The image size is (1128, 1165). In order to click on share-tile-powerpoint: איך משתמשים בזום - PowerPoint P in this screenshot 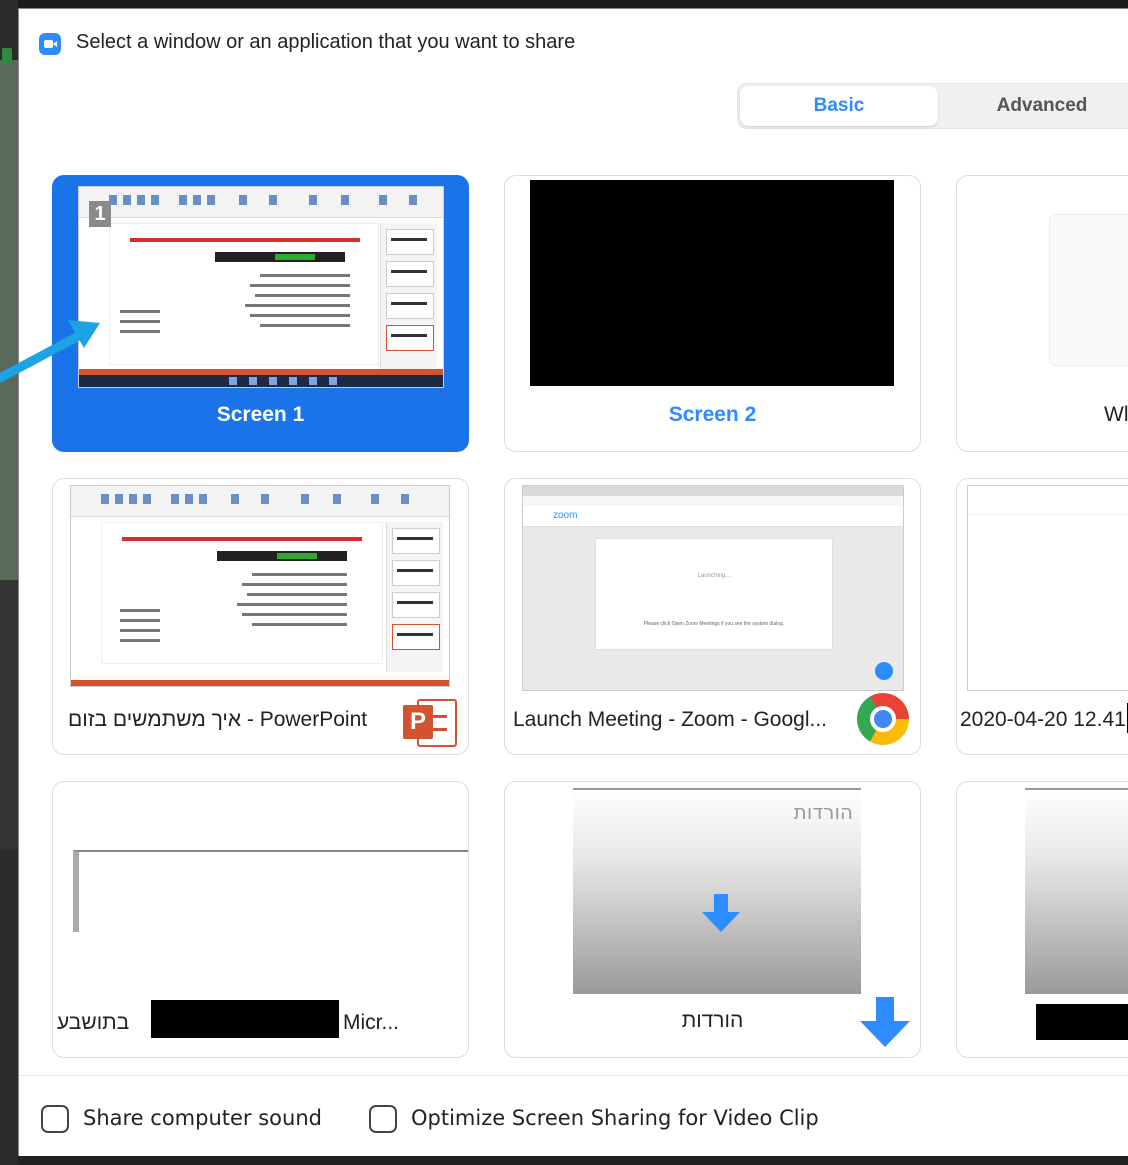, I will do `click(260, 616)`.